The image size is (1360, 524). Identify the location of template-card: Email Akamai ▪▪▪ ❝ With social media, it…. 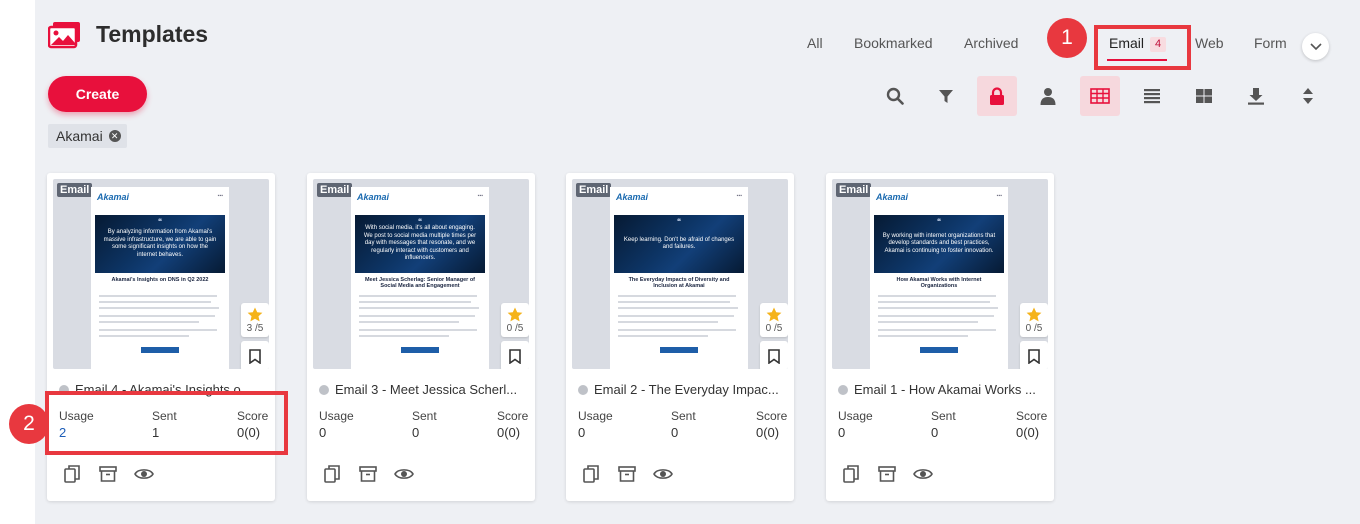
(421, 337).